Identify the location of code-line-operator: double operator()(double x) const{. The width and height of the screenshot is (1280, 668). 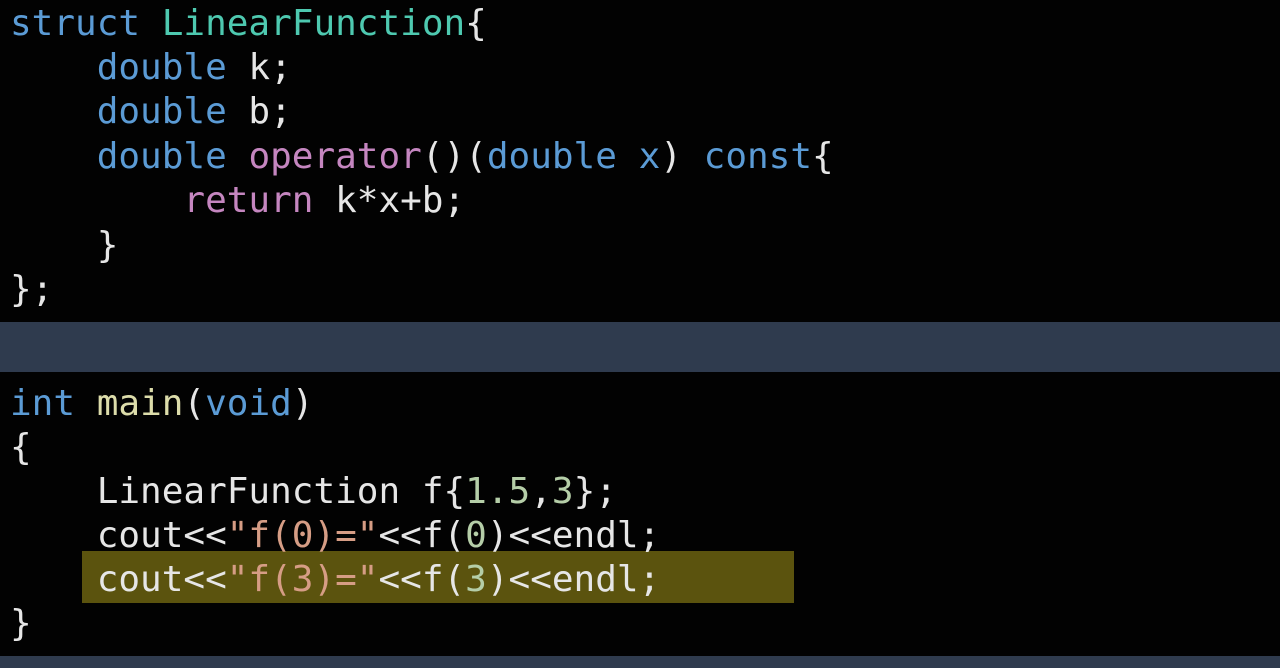
(422, 157).